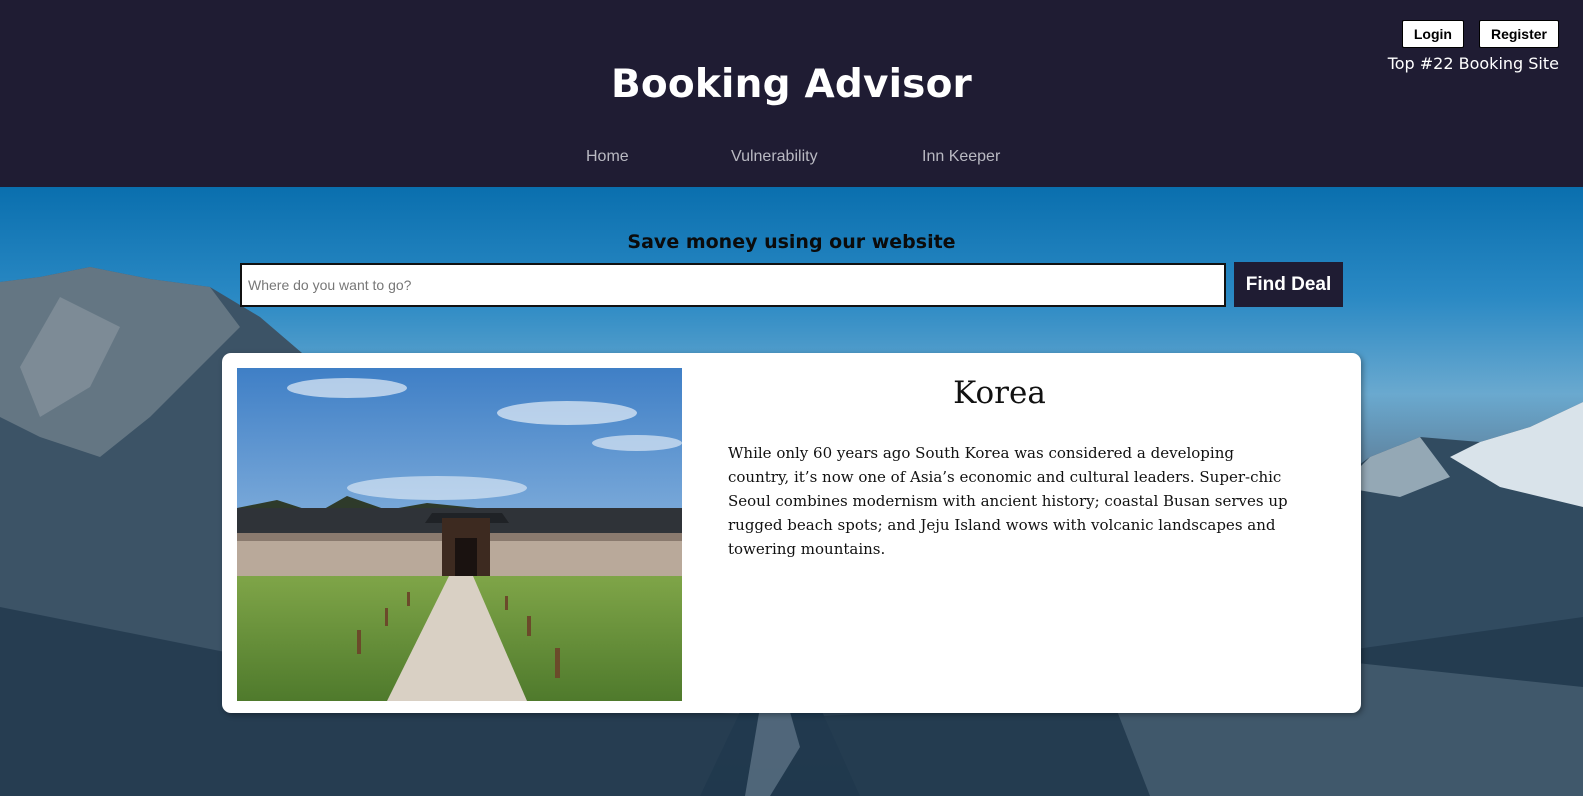  I want to click on nav-item-inn-keeper: Inn Keeper, so click(961, 157).